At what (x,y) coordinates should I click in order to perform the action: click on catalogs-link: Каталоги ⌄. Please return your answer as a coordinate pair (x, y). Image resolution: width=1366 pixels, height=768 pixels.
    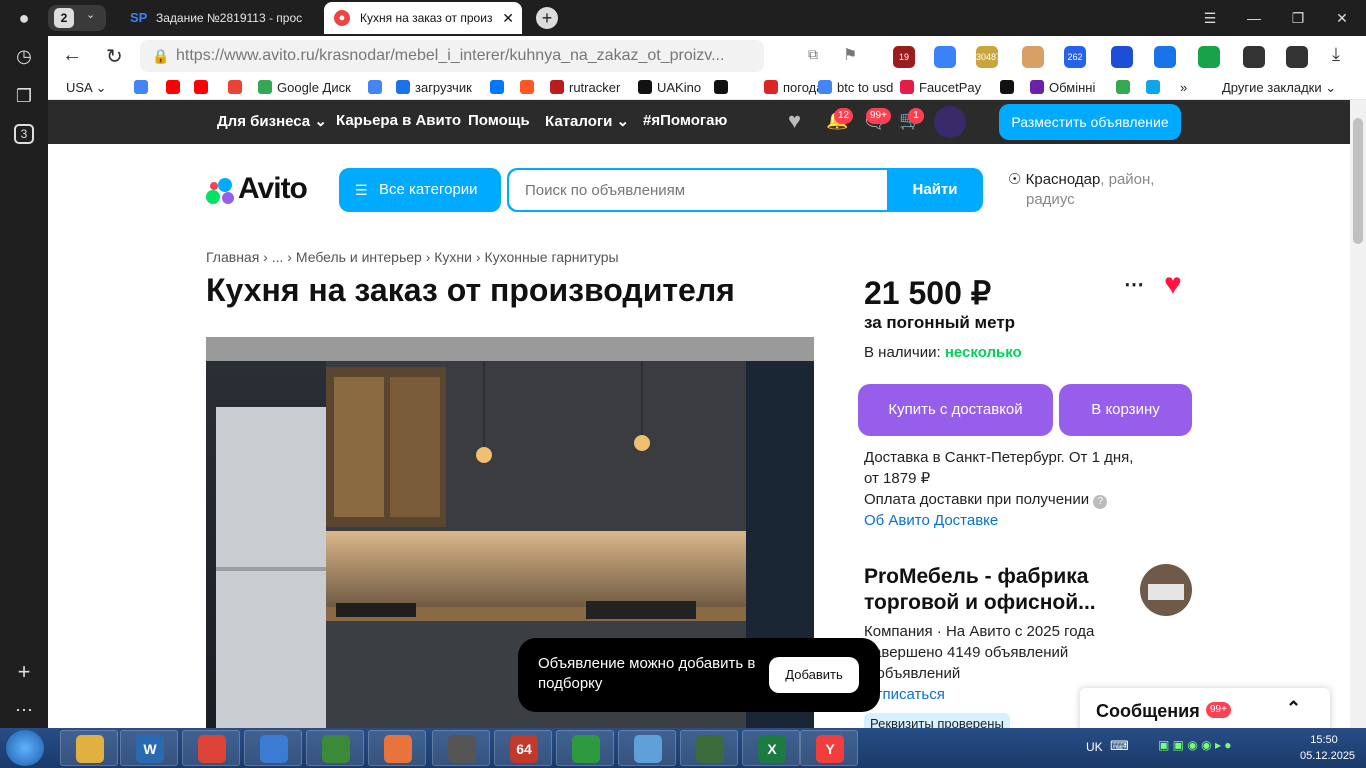
    Looking at the image, I should click on (587, 121).